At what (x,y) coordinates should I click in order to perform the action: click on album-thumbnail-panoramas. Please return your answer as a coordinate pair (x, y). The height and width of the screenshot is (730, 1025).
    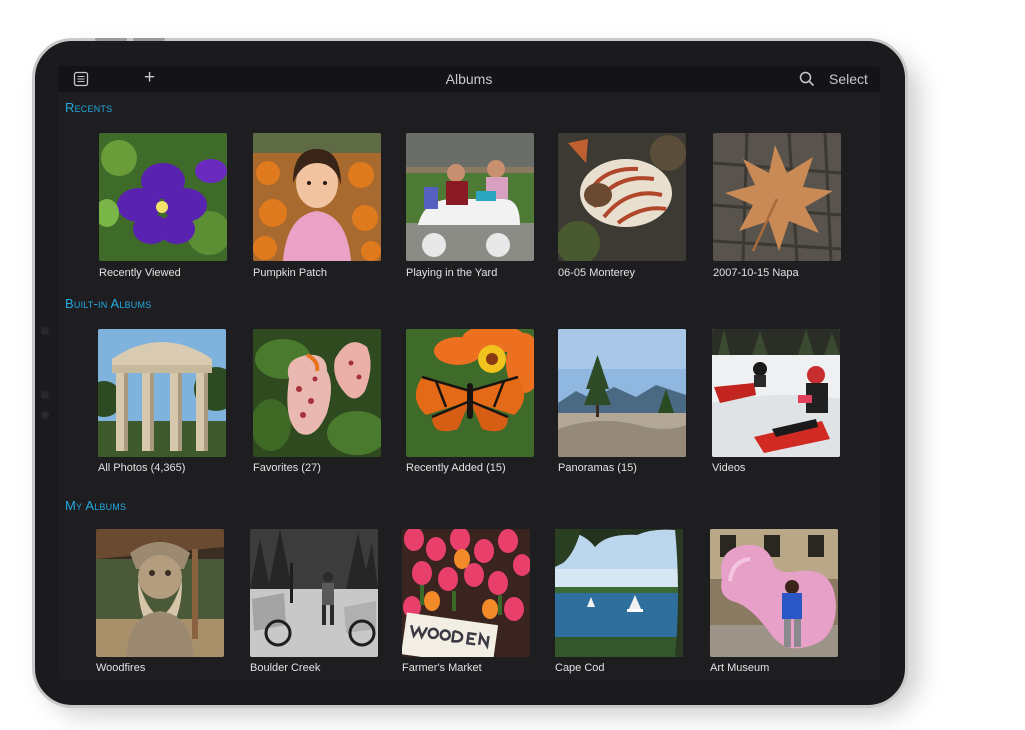
    Looking at the image, I should click on (622, 393).